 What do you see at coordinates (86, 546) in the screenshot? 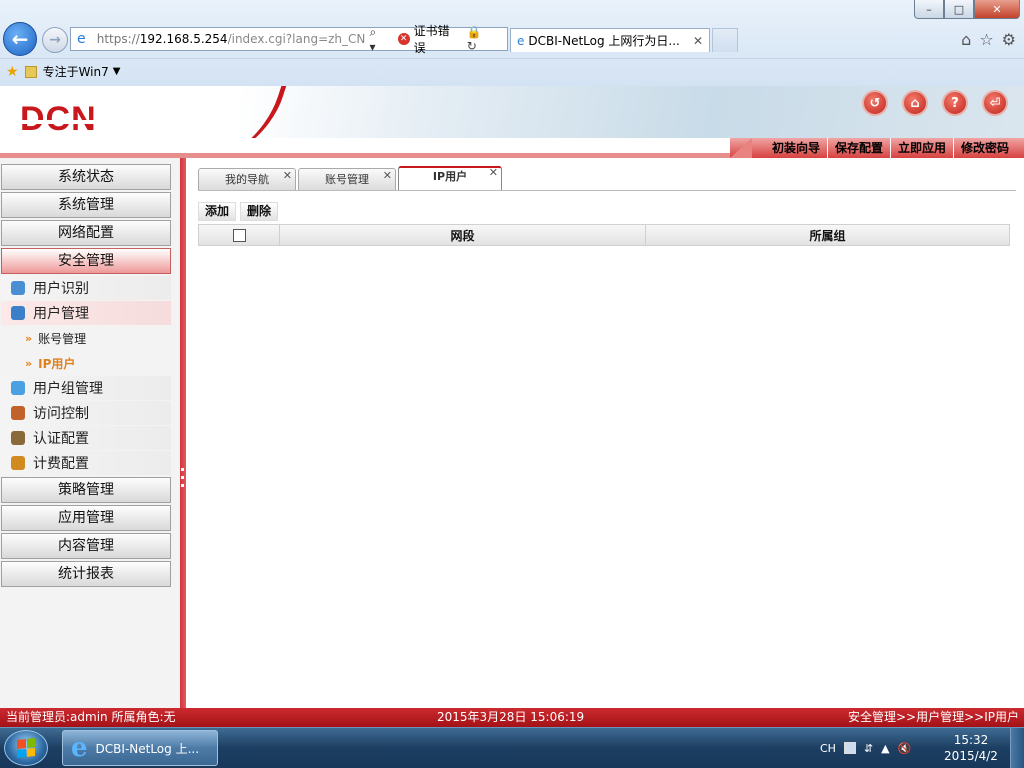
I see `menu-content-management: 内容管理` at bounding box center [86, 546].